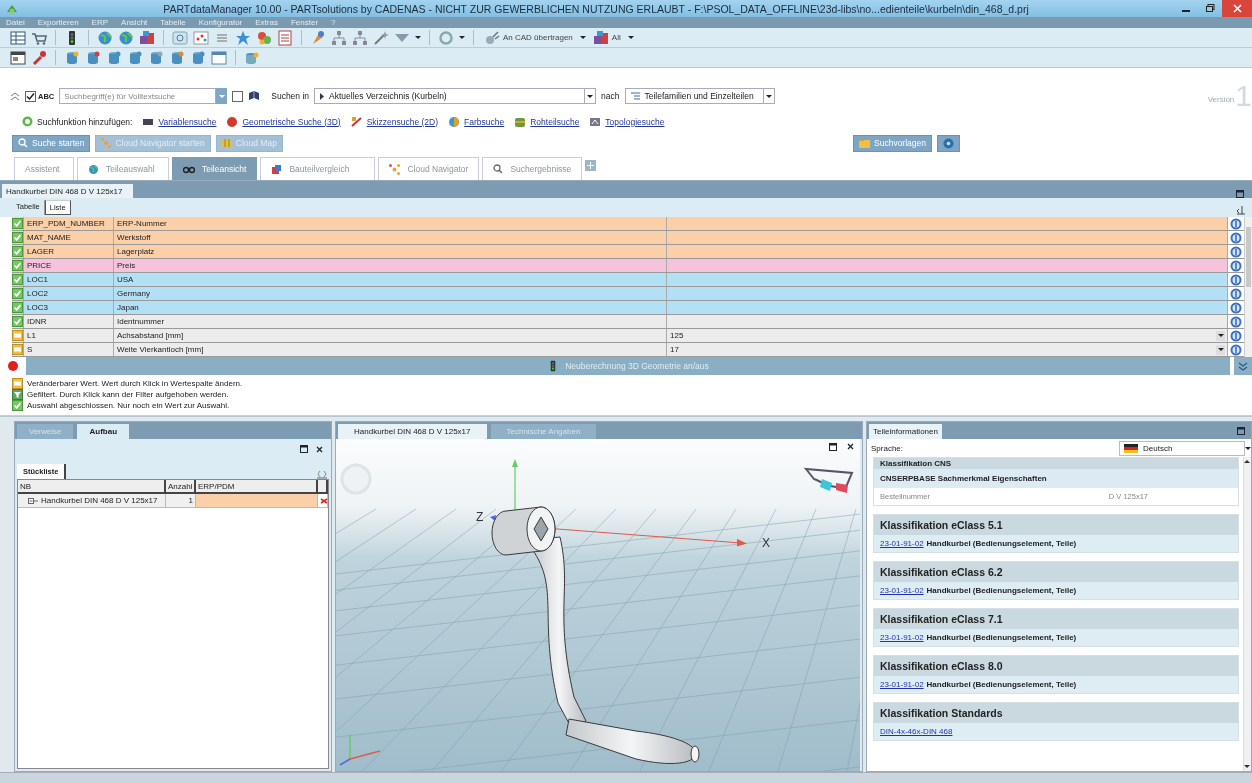  I want to click on magnifier-icon, so click(23, 143).